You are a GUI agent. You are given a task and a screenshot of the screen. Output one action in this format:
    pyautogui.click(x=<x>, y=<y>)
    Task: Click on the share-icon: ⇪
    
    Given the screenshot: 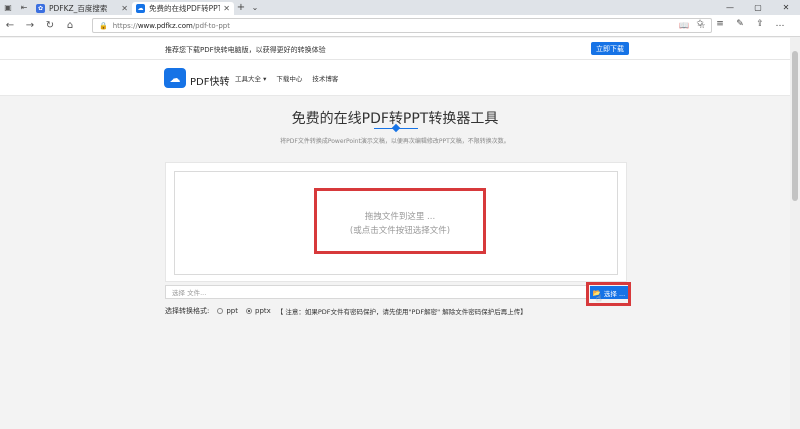 What is the action you would take?
    pyautogui.click(x=760, y=24)
    